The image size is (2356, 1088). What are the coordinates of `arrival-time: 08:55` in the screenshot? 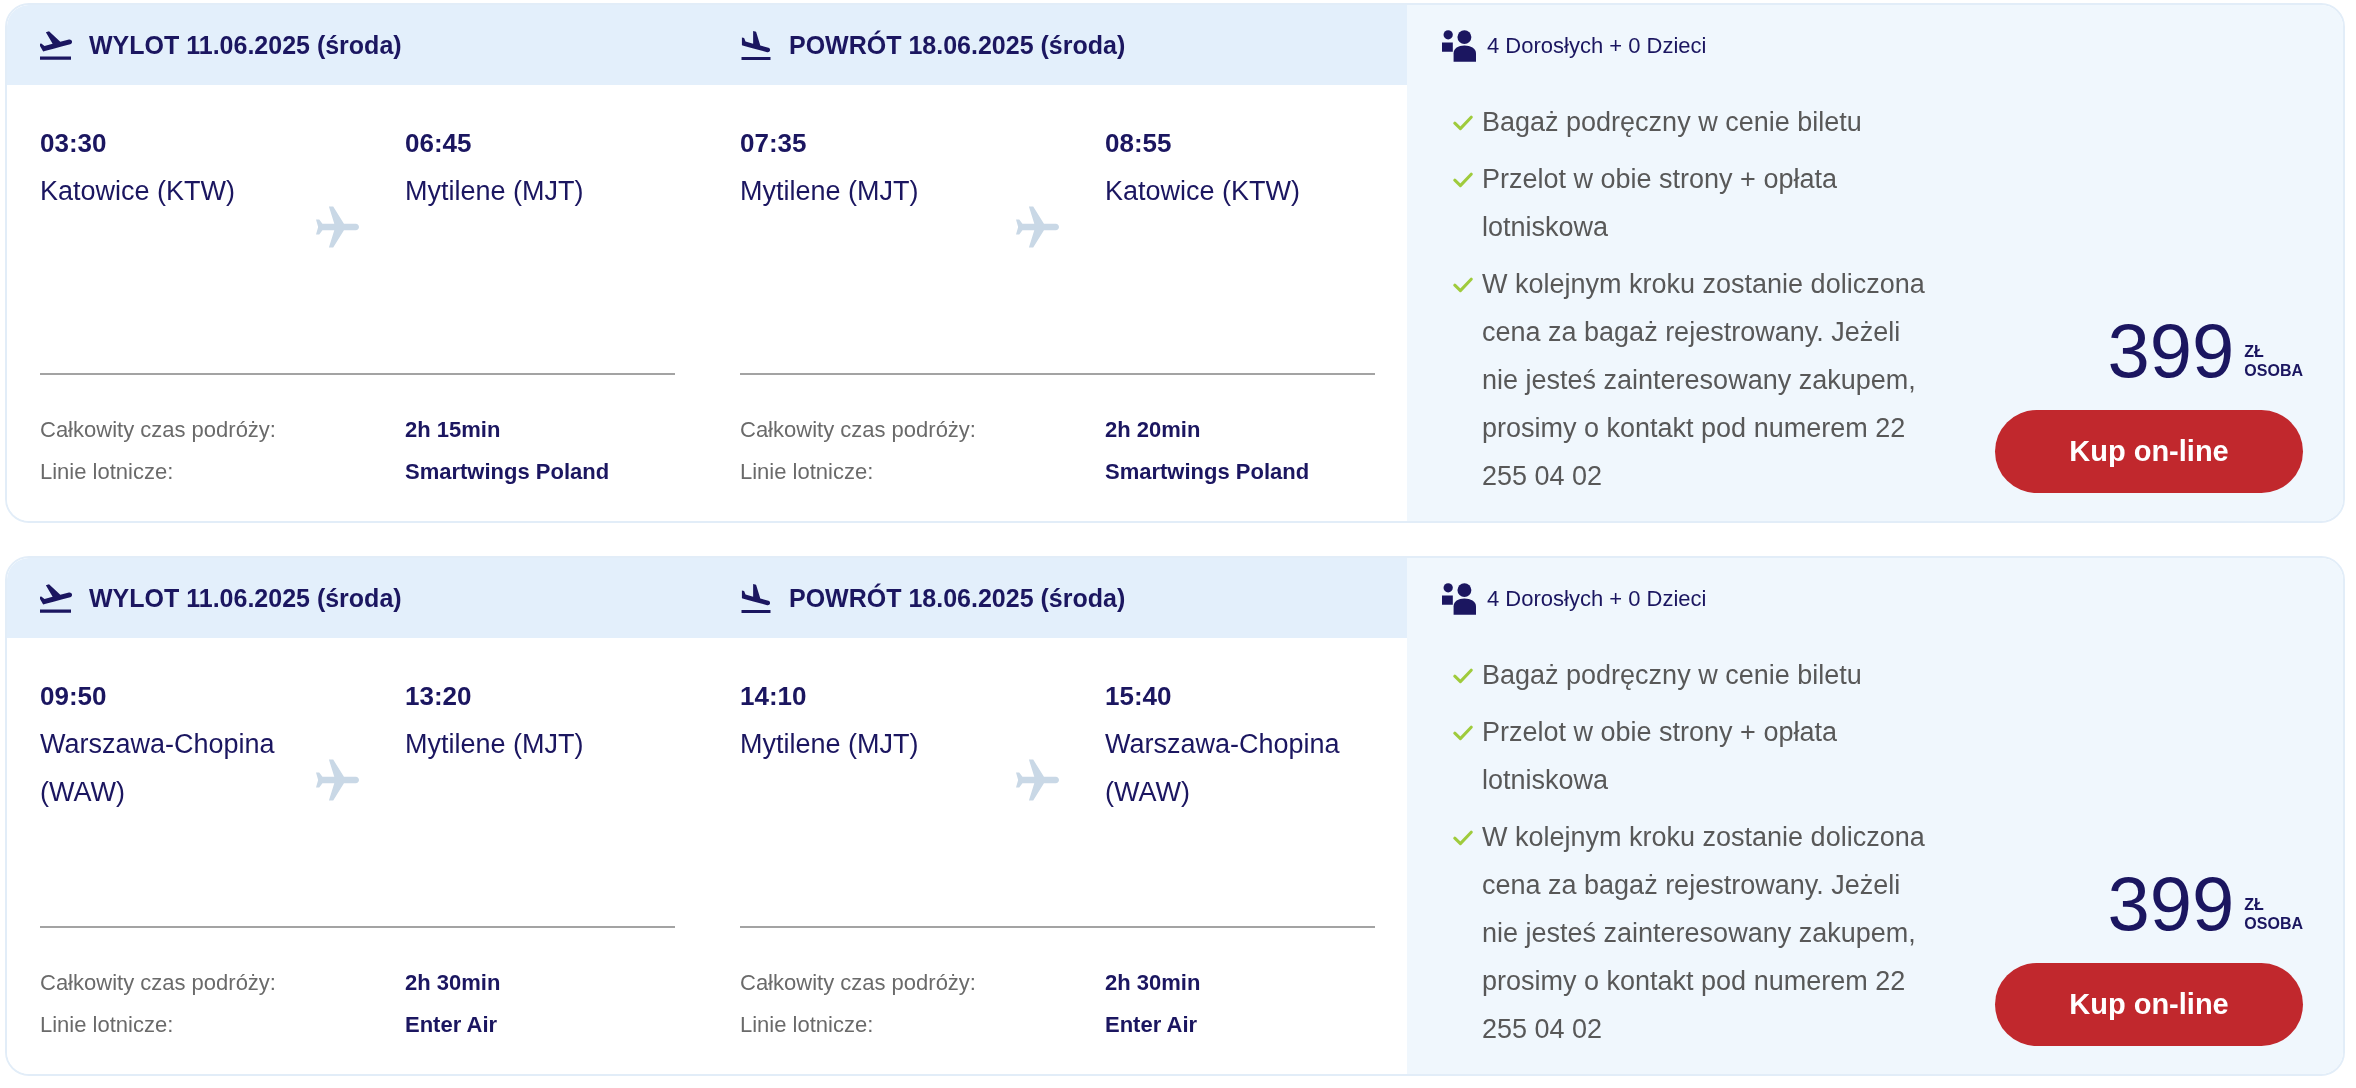 It's located at (1138, 143).